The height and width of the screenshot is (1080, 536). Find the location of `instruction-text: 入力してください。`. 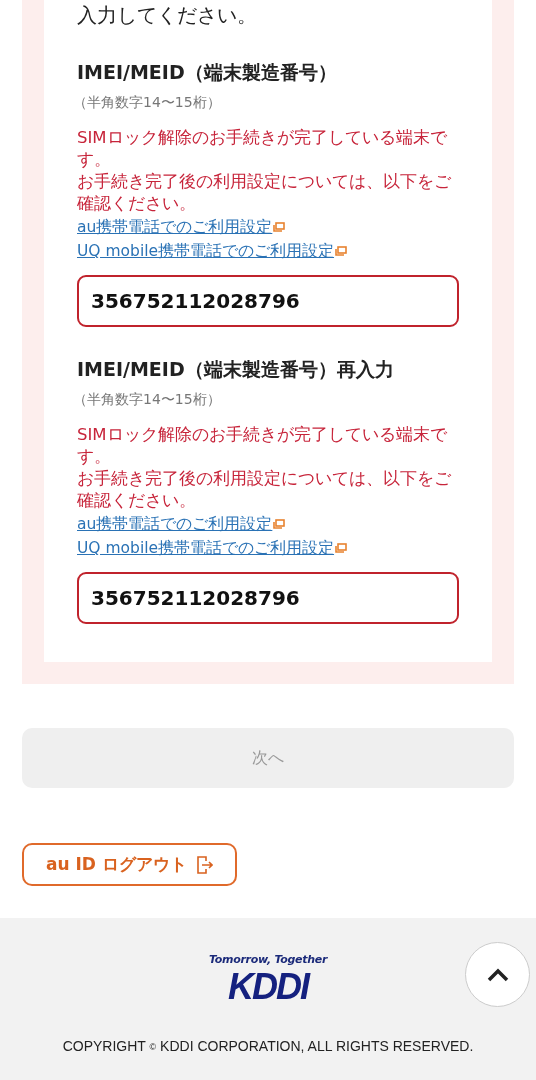

instruction-text: 入力してください。 is located at coordinates (167, 15).